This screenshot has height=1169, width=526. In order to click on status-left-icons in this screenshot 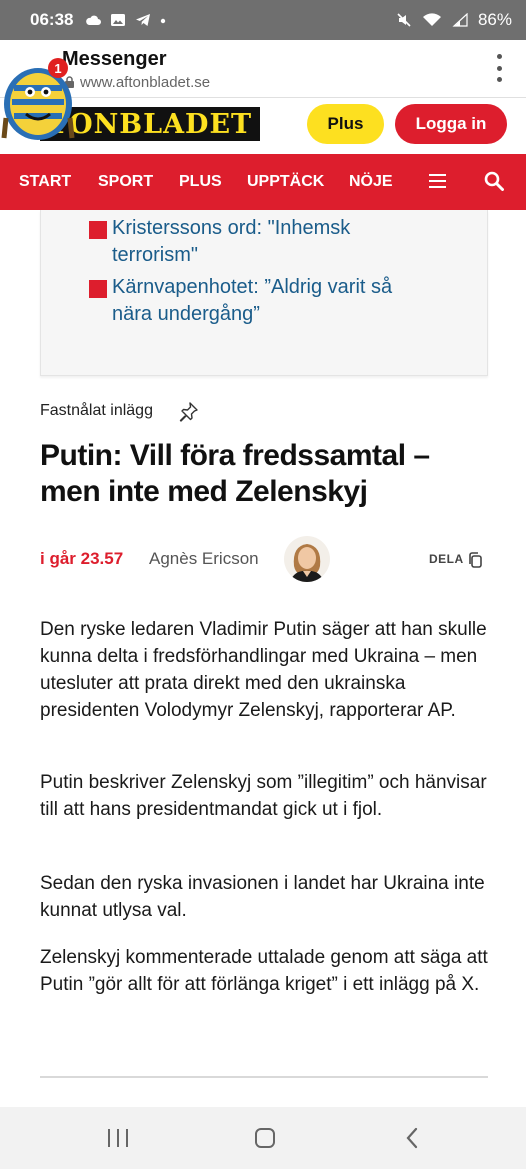, I will do `click(125, 20)`.